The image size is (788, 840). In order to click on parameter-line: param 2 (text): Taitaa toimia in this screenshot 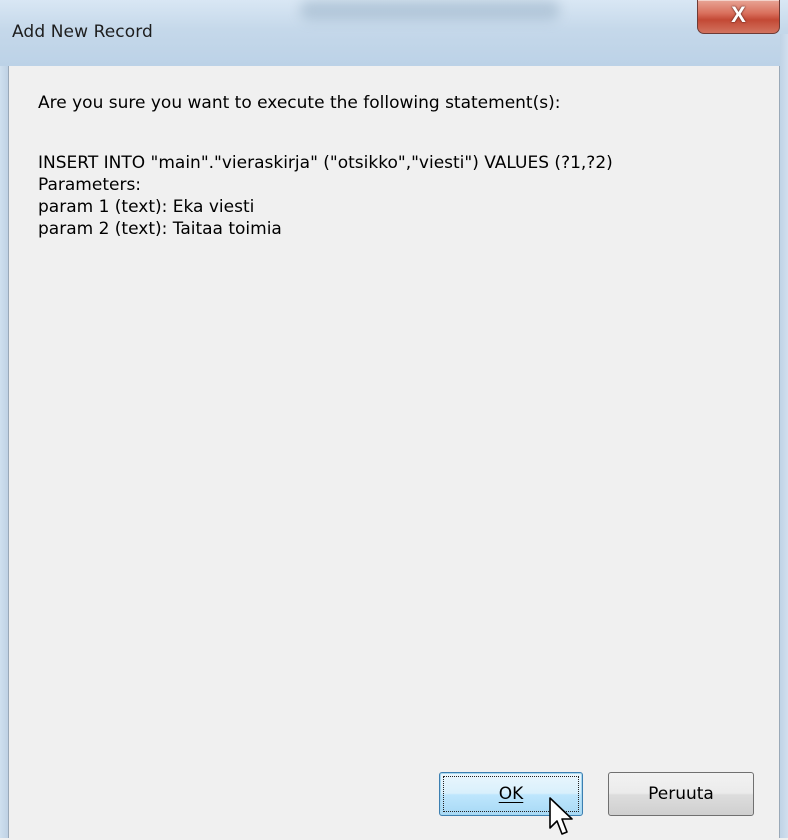, I will do `click(160, 229)`.